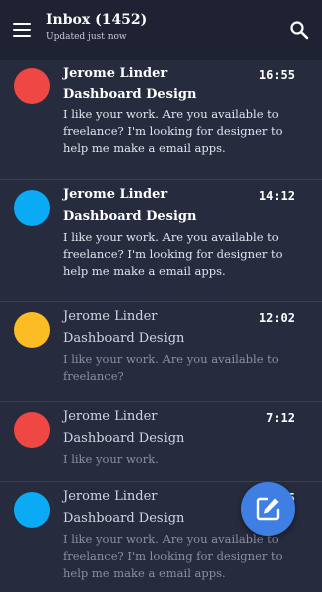  What do you see at coordinates (86, 37) in the screenshot?
I see `update-status: Updated just now` at bounding box center [86, 37].